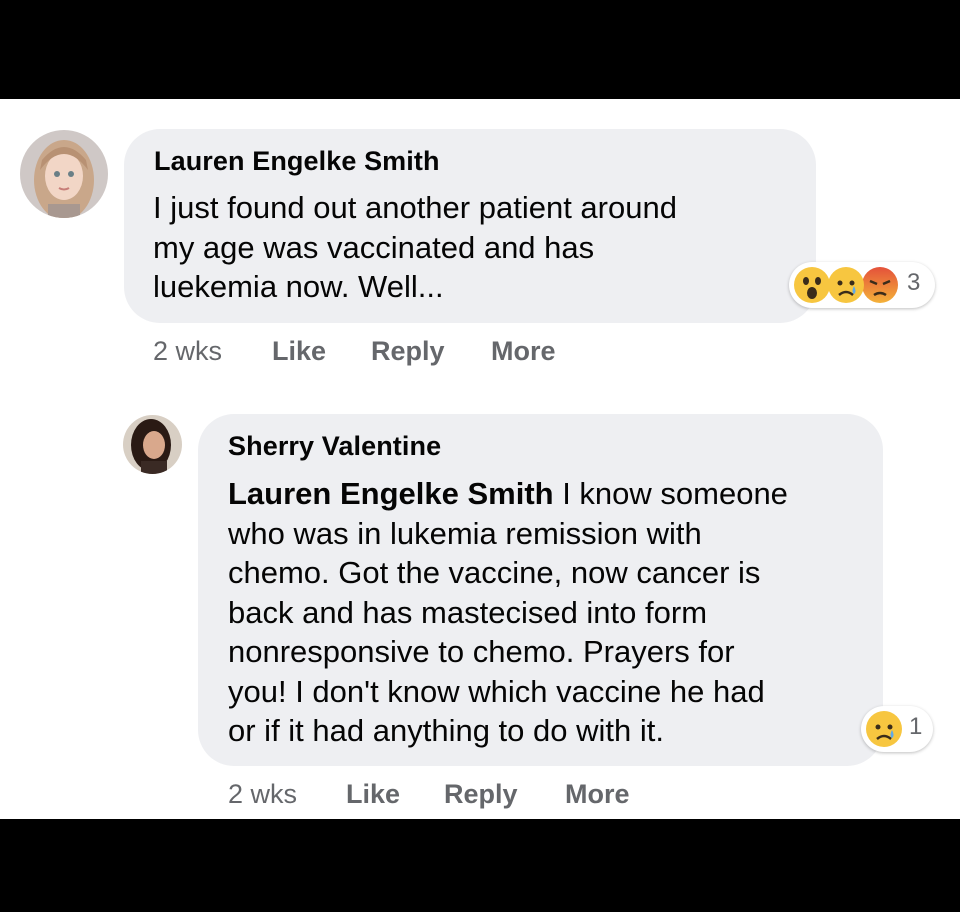  Describe the element at coordinates (480, 49) in the screenshot. I see `top-black-bar` at that location.